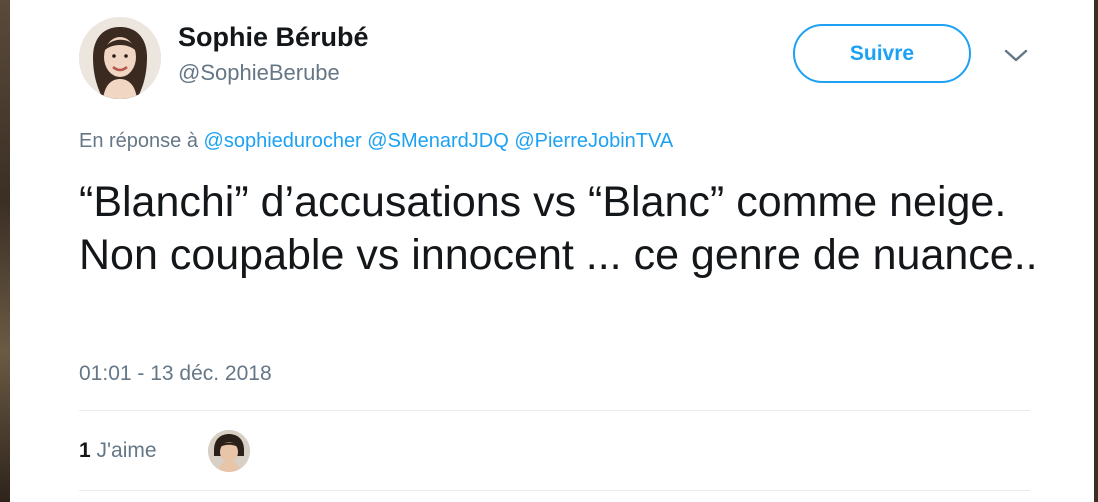 This screenshot has height=502, width=1098. I want to click on likes-label: J'aime, so click(126, 450).